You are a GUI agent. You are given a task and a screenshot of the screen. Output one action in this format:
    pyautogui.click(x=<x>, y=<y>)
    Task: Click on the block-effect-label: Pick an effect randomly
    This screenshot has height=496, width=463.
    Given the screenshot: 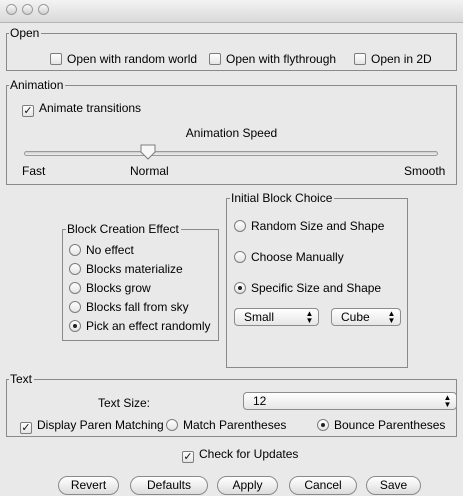 What is the action you would take?
    pyautogui.click(x=148, y=326)
    